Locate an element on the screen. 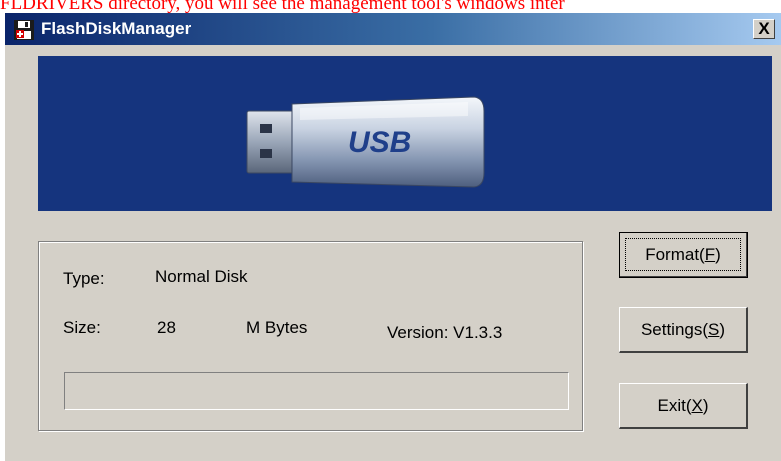 The width and height of the screenshot is (781, 461). exit-button-label: Exit(X) is located at coordinates (683, 405).